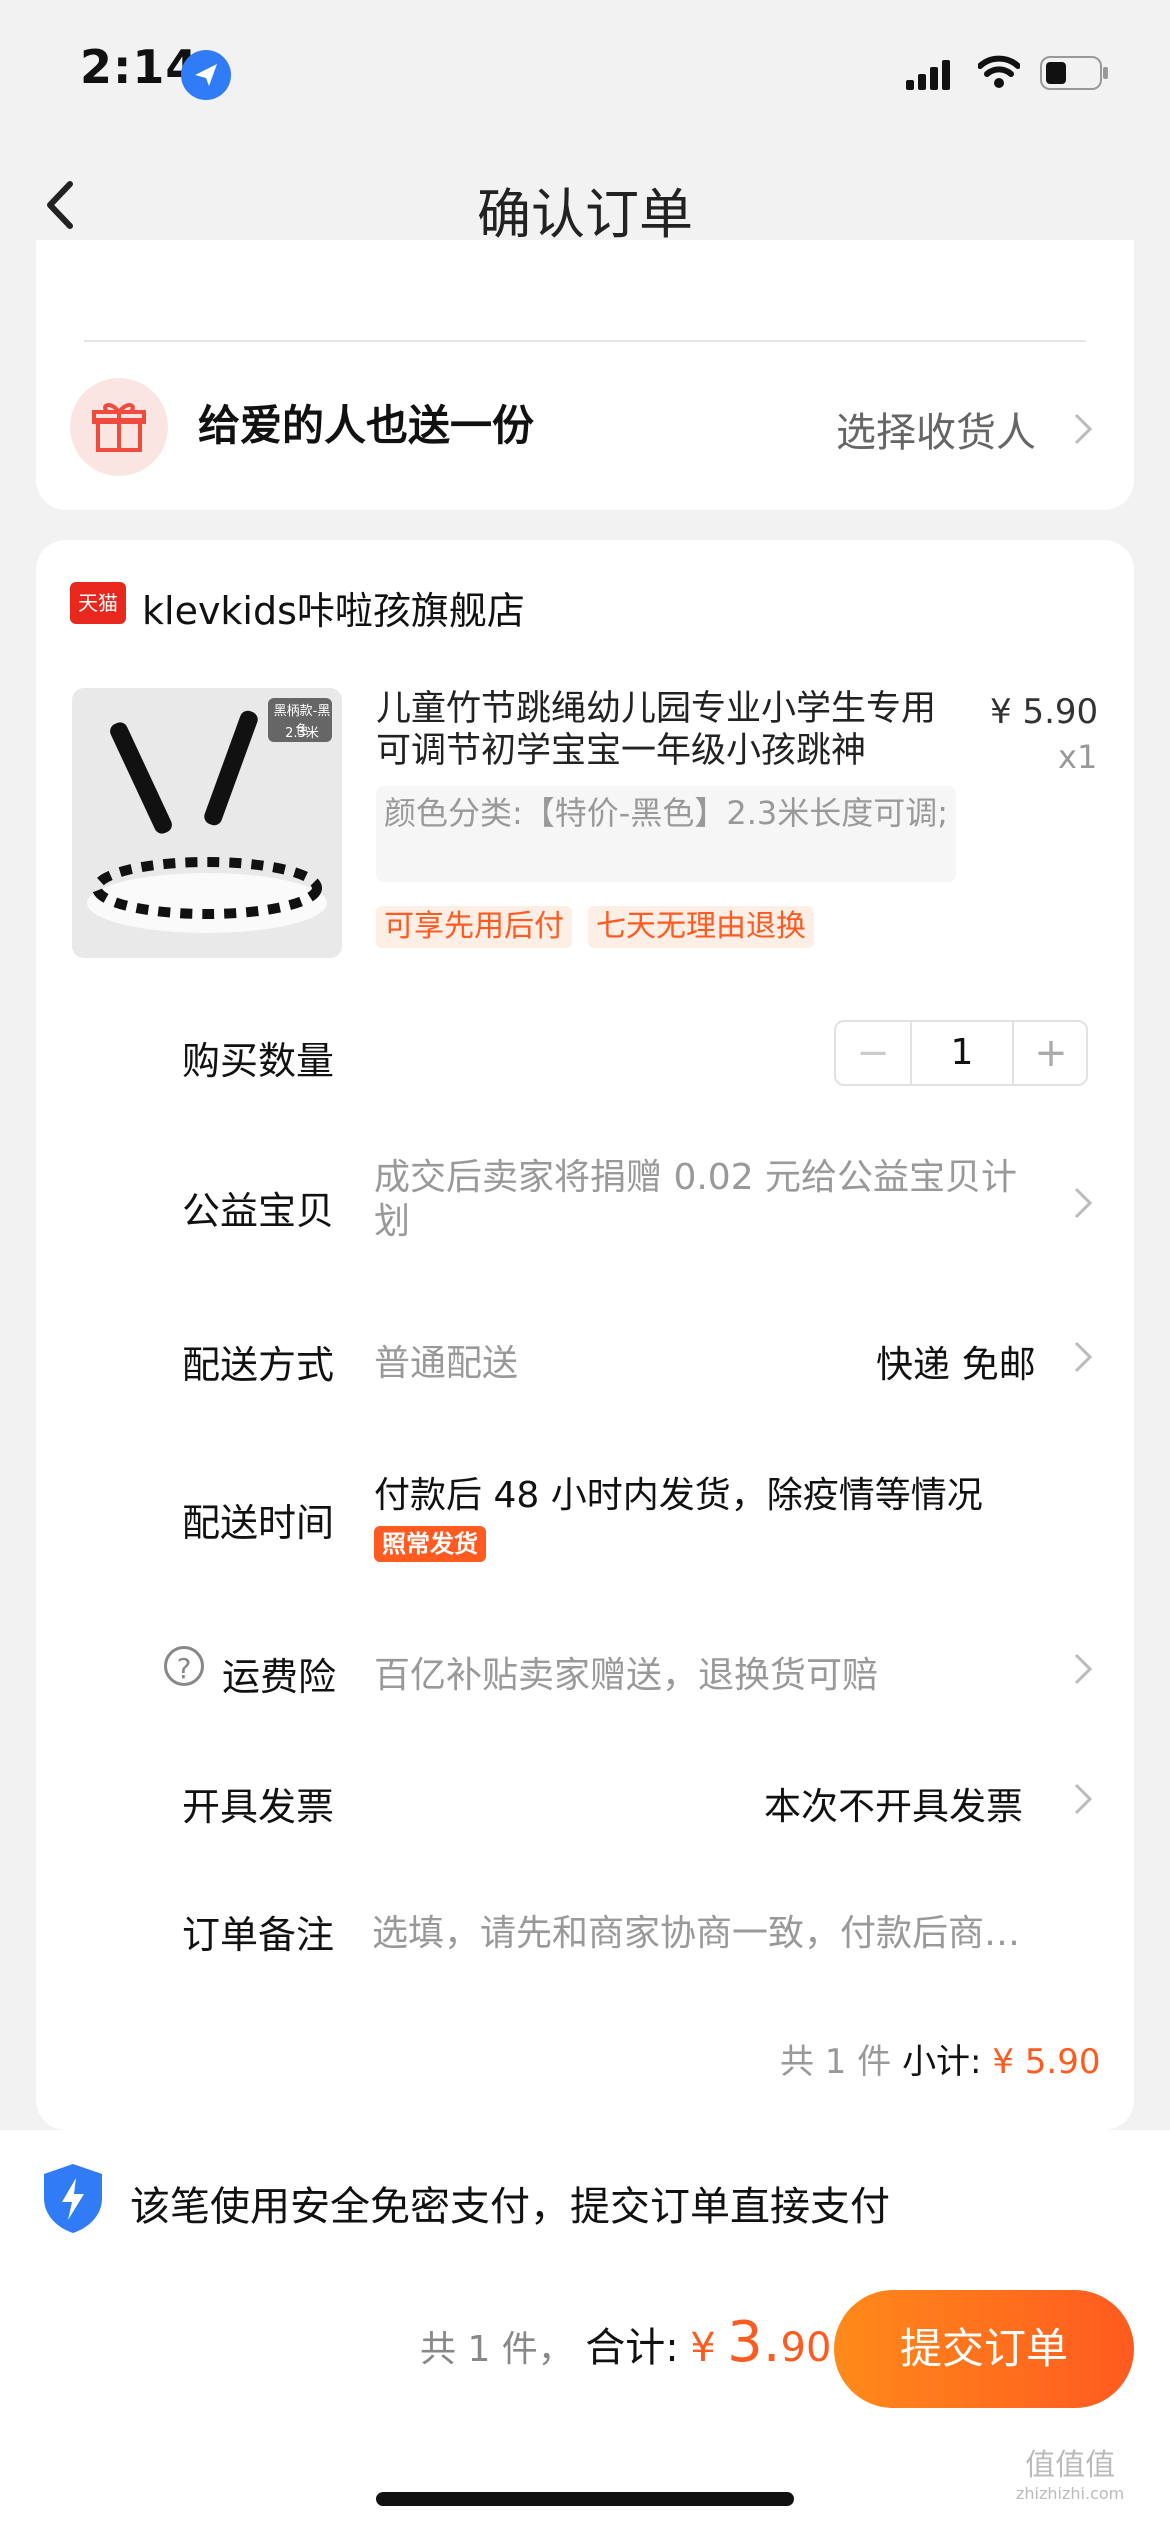  I want to click on increase-button: +, so click(1051, 1053).